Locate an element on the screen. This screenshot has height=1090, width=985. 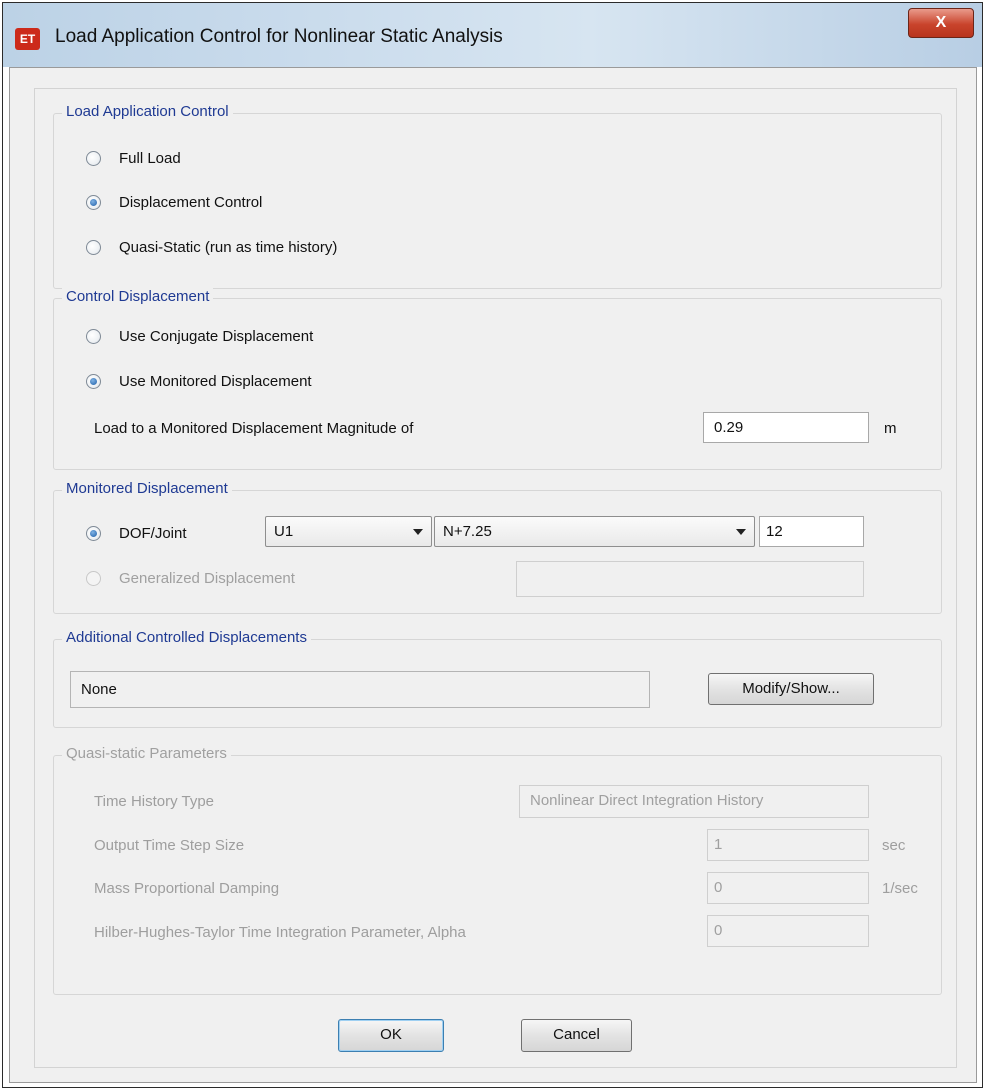
output-time-step-input: 1 is located at coordinates (788, 845).